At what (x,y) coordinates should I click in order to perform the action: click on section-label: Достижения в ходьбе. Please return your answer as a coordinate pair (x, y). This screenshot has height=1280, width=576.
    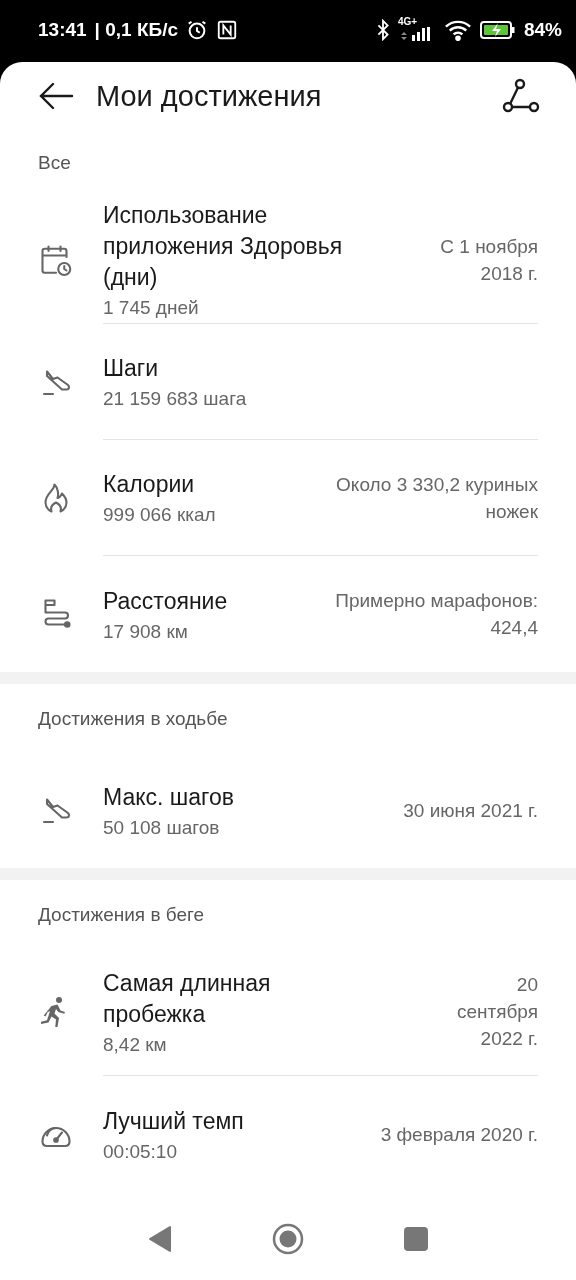
    Looking at the image, I should click on (133, 719).